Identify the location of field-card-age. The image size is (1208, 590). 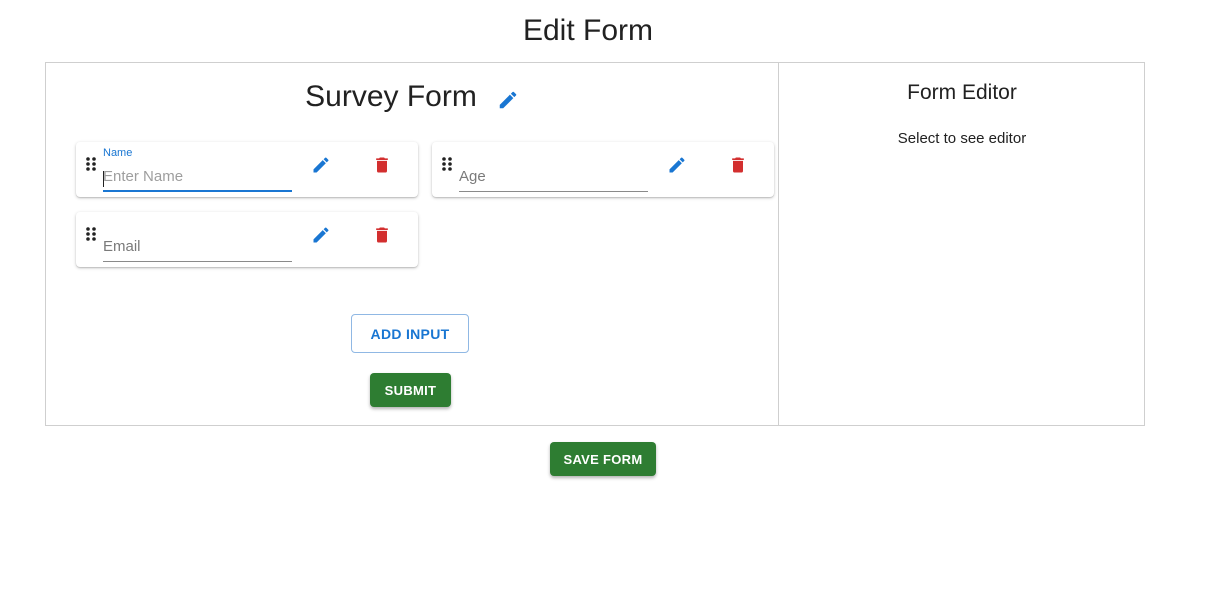
(603, 169).